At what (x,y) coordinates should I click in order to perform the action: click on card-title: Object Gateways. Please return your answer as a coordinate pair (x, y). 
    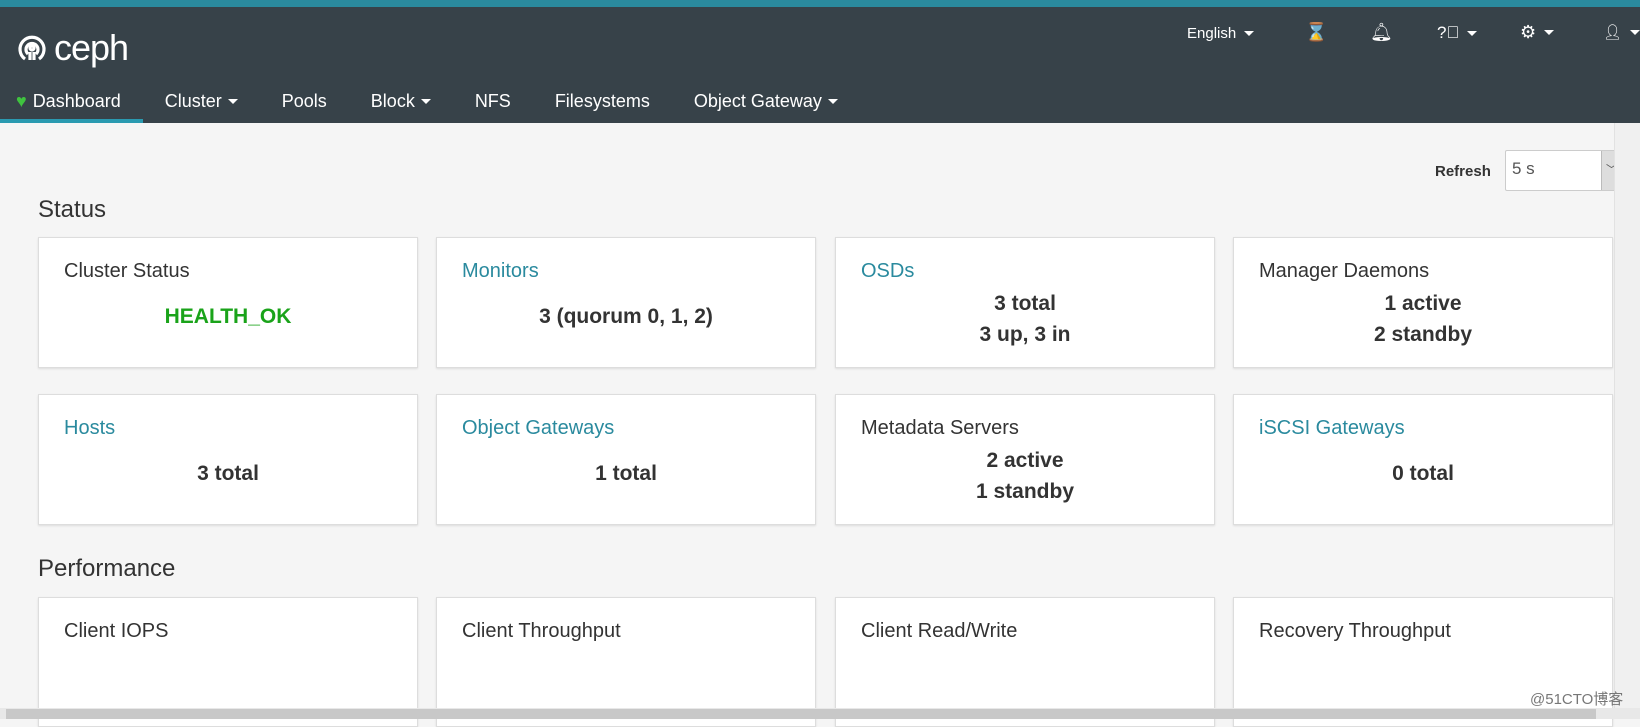
    Looking at the image, I should click on (538, 428).